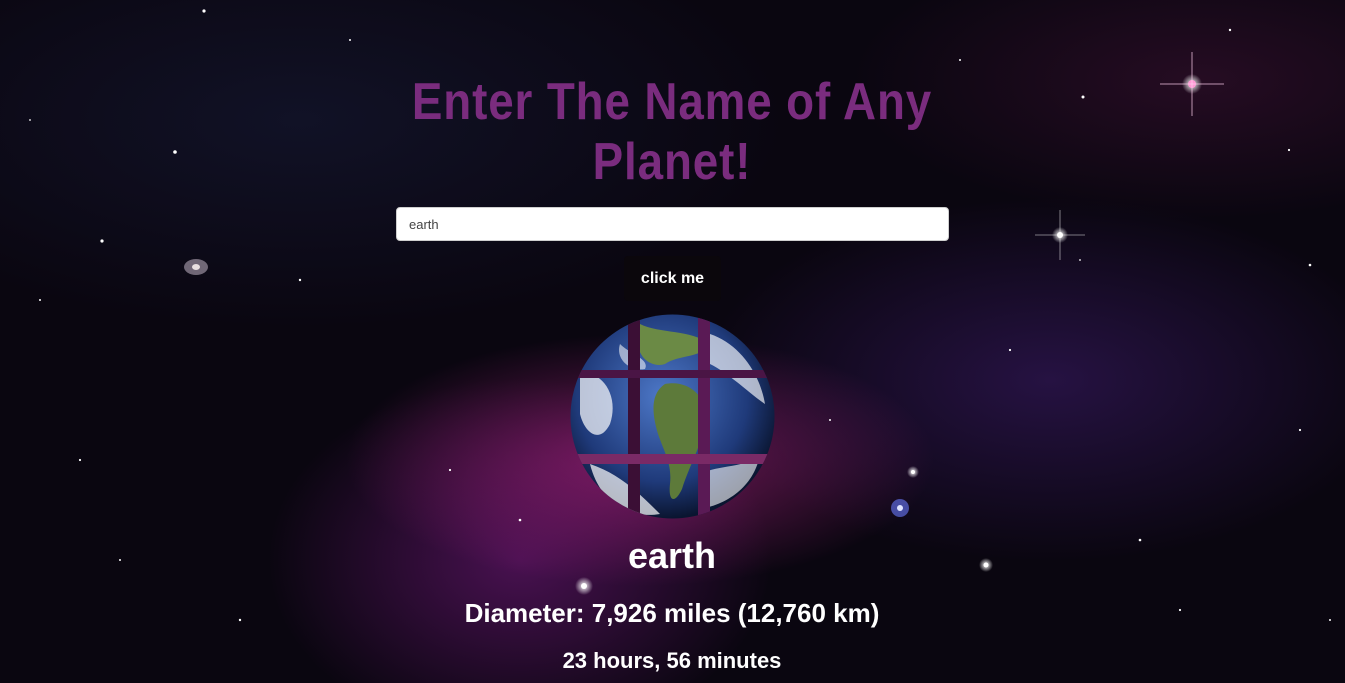 This screenshot has height=683, width=1345. I want to click on earth-planet-image, so click(672, 416).